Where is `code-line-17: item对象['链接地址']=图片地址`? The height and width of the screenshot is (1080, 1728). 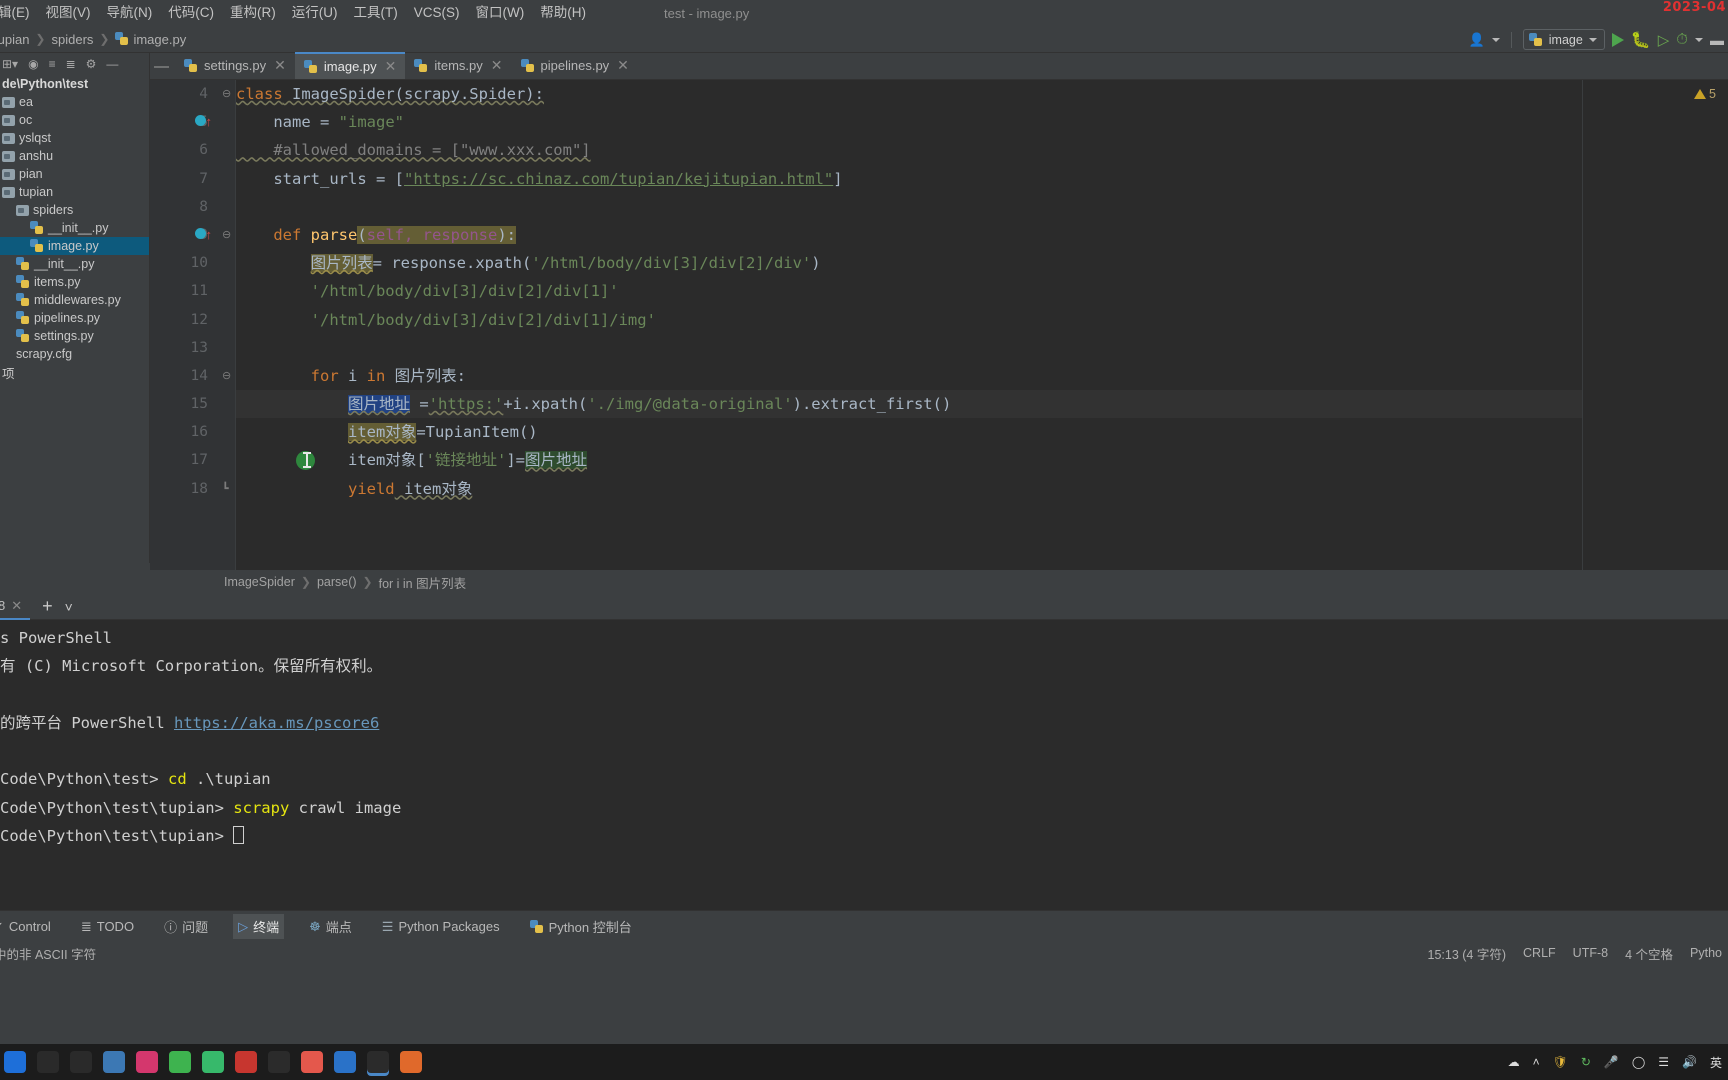 code-line-17: item对象['链接地址']=图片地址 is located at coordinates (909, 460).